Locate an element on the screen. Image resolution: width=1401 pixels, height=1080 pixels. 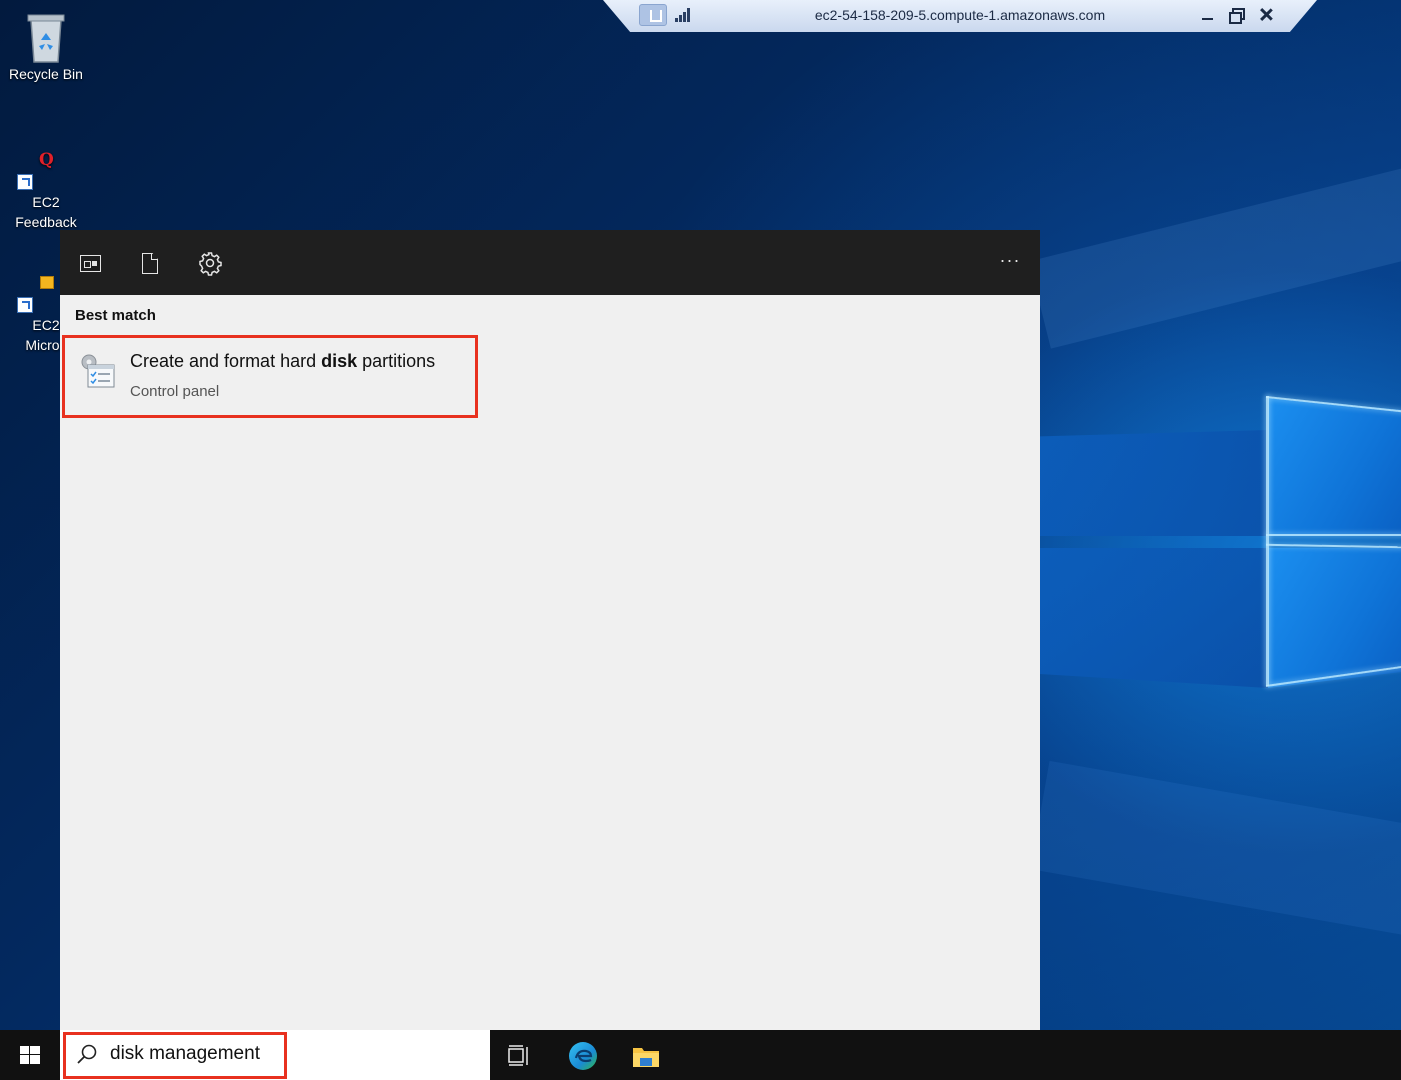
best-match-header: Best match is located at coordinates (115, 315).